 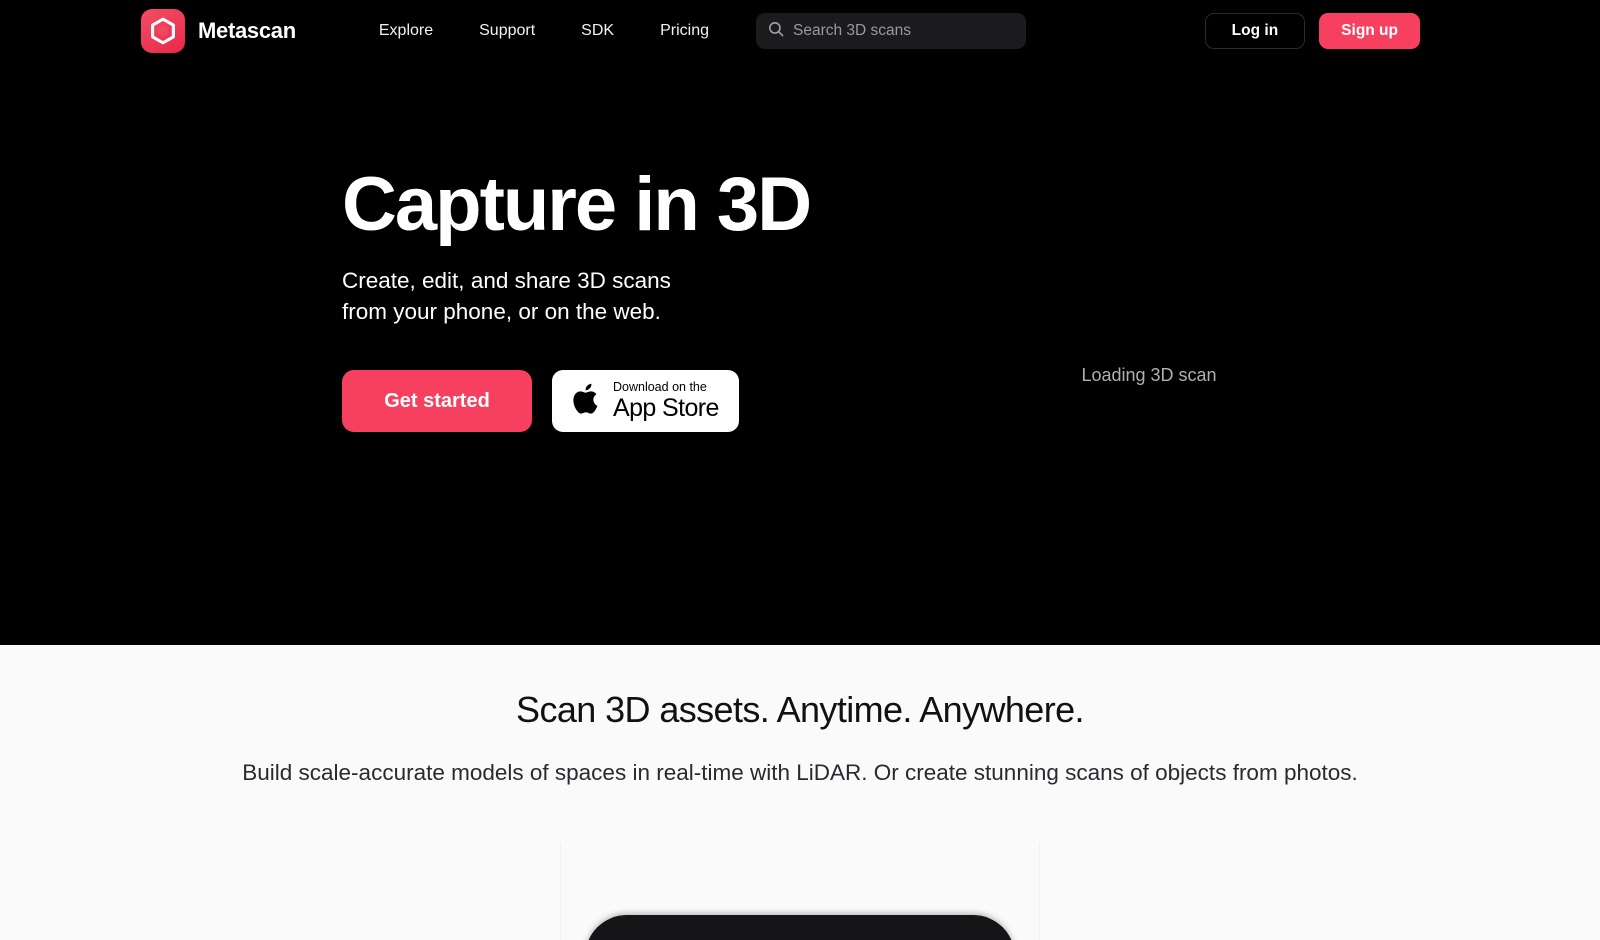 I want to click on brand-home-link: Metascan, so click(x=218, y=31).